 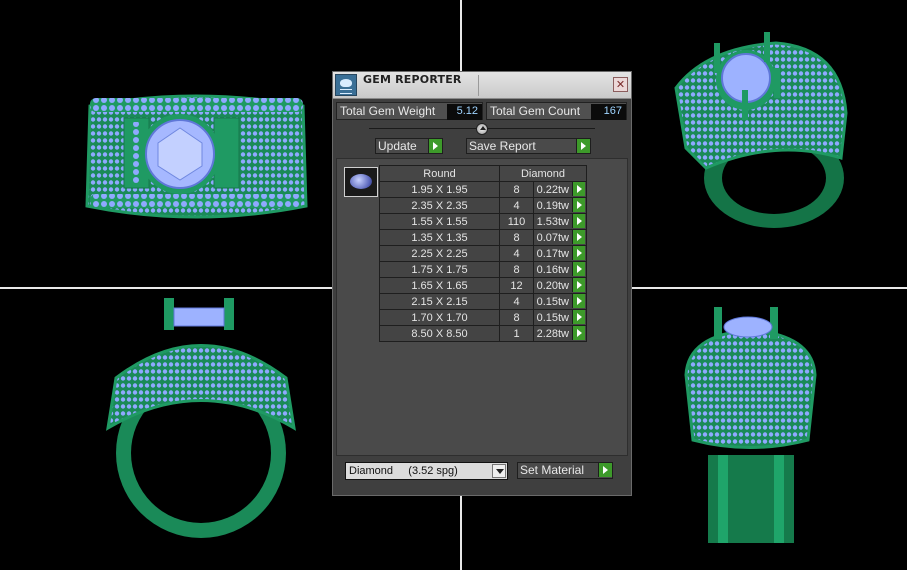 I want to click on gem-weight-value: 0.07tw, so click(x=552, y=237).